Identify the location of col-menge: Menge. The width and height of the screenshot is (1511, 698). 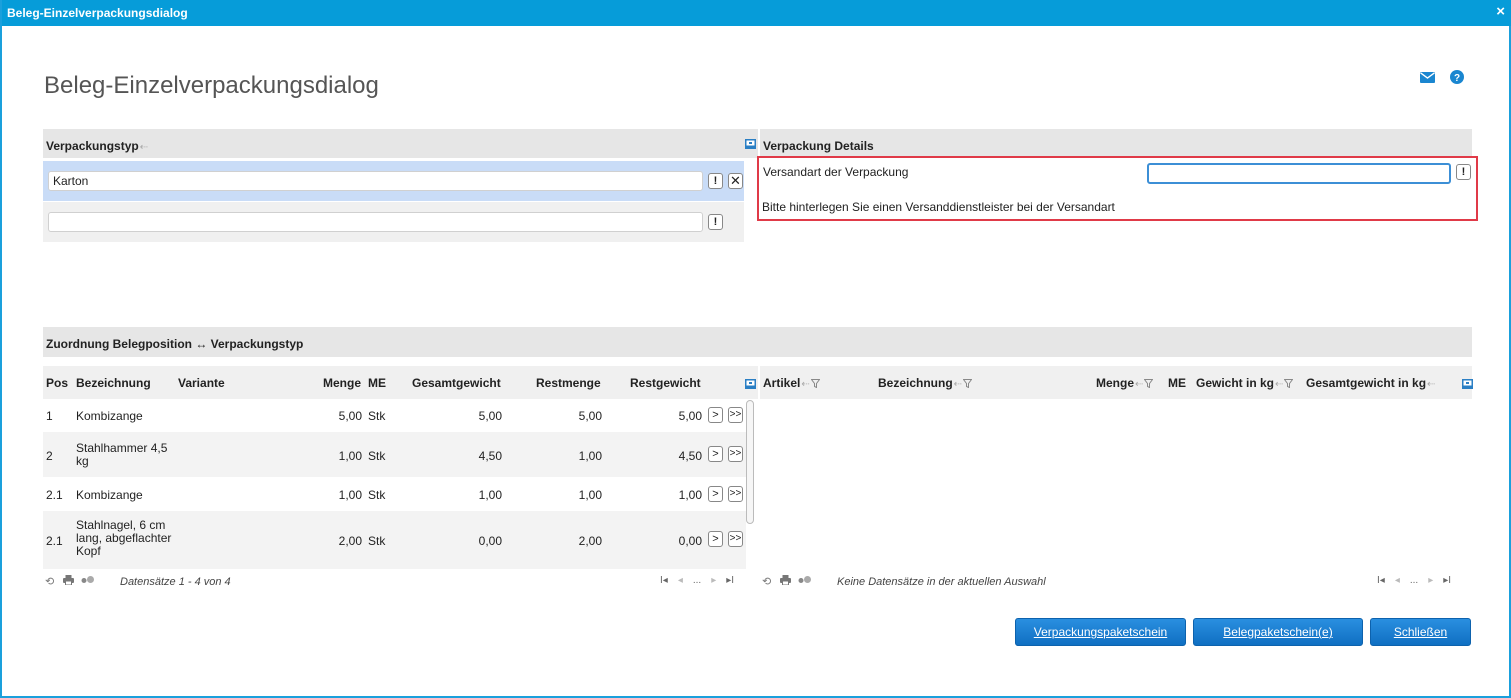
(342, 383).